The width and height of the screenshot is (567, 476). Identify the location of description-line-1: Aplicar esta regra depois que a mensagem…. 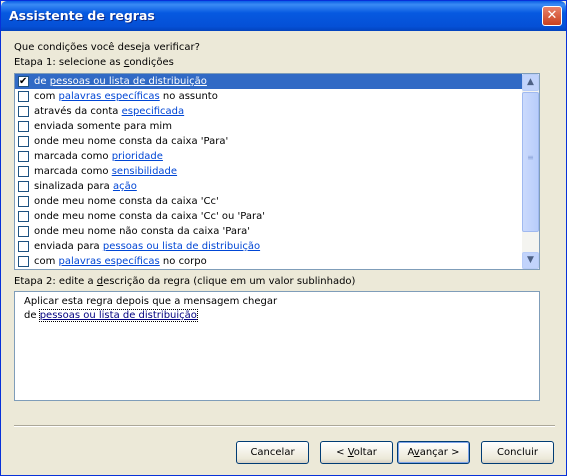
(151, 301).